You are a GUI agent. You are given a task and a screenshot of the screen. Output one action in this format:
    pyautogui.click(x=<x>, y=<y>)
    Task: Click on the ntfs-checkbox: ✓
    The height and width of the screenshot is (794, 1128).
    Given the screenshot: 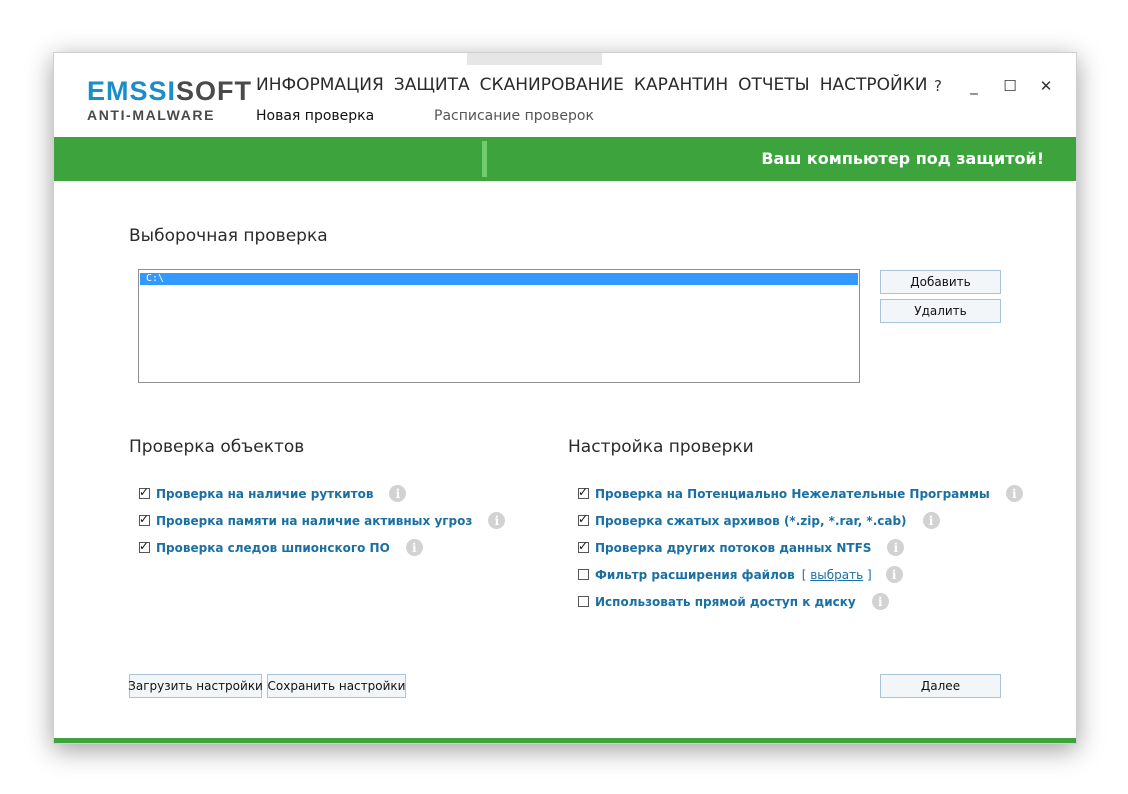 What is the action you would take?
    pyautogui.click(x=583, y=546)
    